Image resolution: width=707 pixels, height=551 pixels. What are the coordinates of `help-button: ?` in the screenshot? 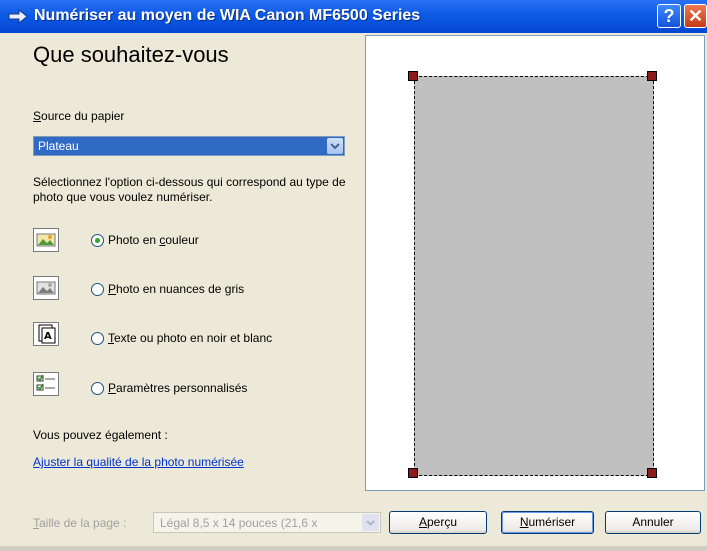 It's located at (669, 16).